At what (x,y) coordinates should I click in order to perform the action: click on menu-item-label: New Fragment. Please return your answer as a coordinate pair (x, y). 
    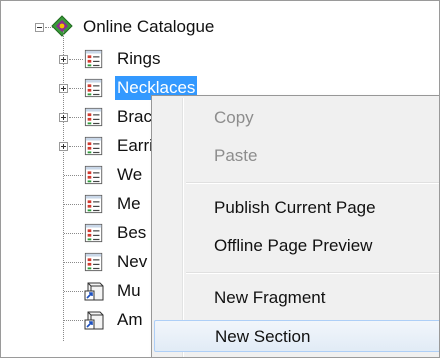
    Looking at the image, I should click on (270, 297).